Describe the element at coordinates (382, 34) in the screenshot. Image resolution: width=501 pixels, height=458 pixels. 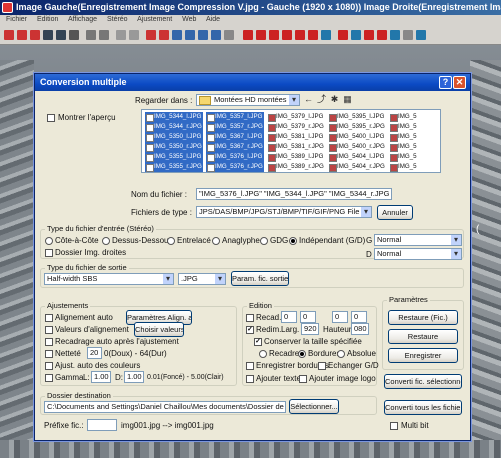
I see `grid2-icon` at that location.